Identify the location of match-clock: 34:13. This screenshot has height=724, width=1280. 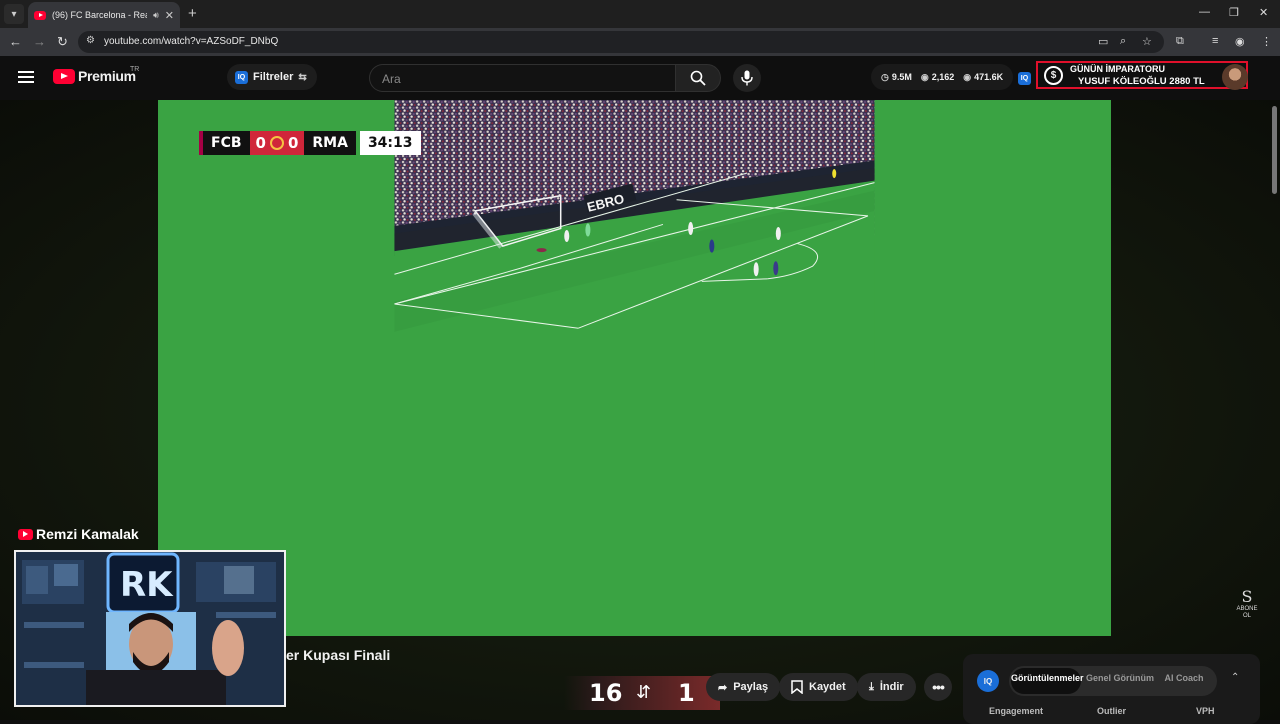
(390, 143).